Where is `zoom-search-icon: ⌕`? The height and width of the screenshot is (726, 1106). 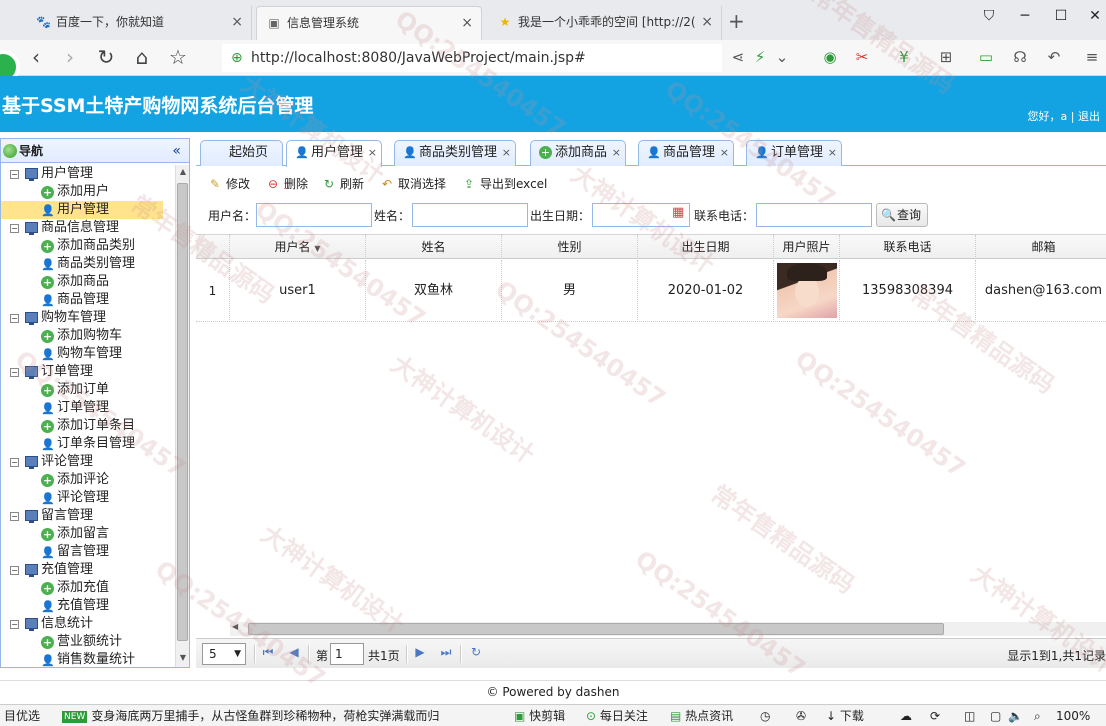 zoom-search-icon: ⌕ is located at coordinates (1037, 715).